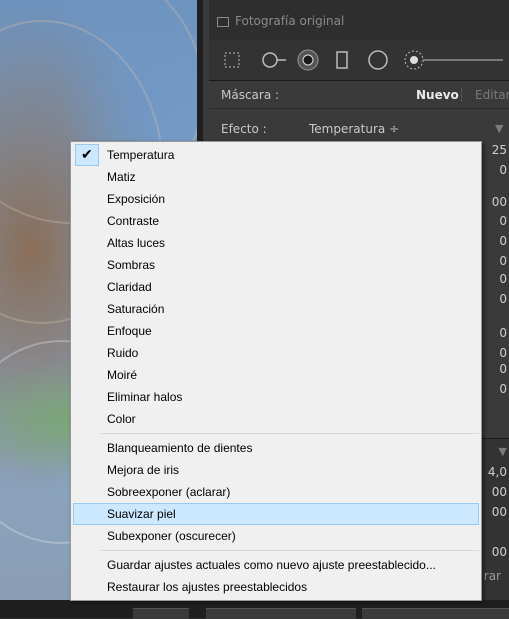 Image resolution: width=509 pixels, height=619 pixels. Describe the element at coordinates (359, 94) in the screenshot. I see `mask-row: Máscara : Nuevo Editar` at that location.